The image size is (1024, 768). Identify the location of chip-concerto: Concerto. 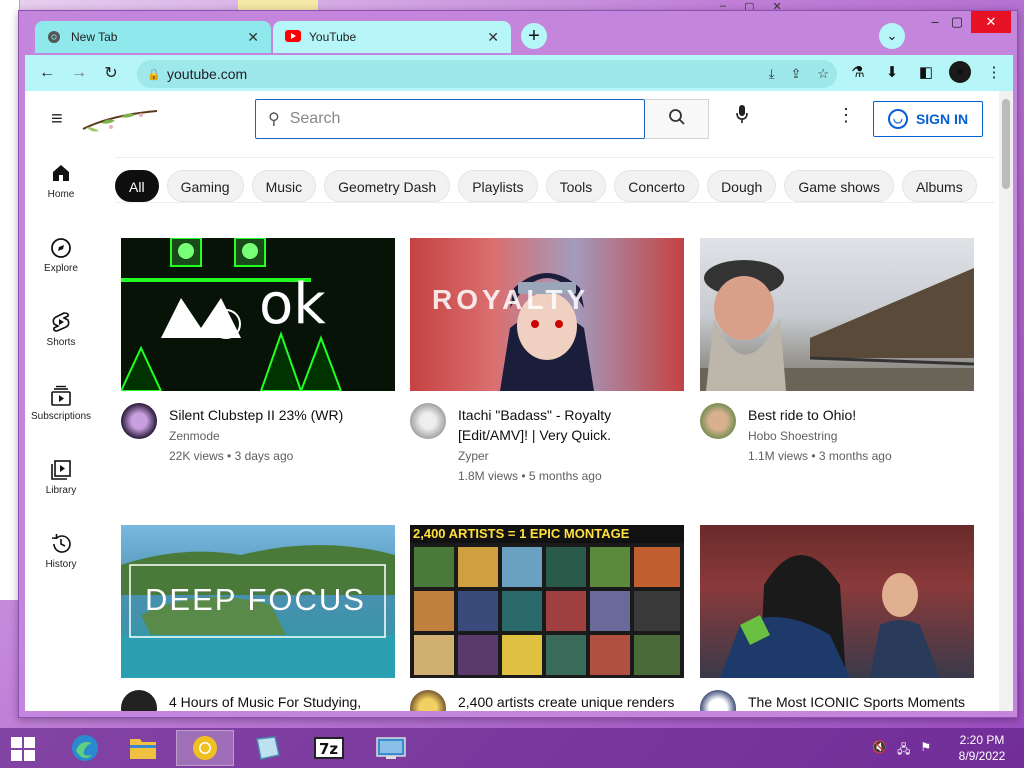
(657, 186).